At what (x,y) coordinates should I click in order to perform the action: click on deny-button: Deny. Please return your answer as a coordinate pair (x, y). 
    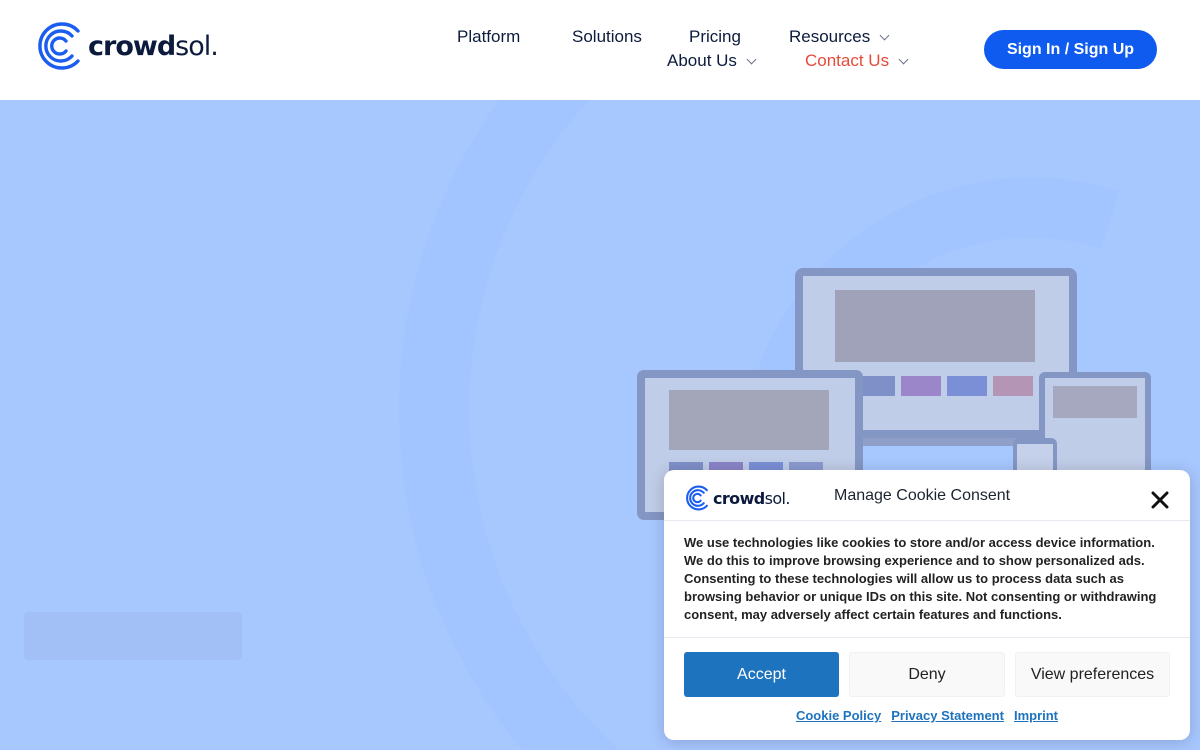
    Looking at the image, I should click on (927, 674).